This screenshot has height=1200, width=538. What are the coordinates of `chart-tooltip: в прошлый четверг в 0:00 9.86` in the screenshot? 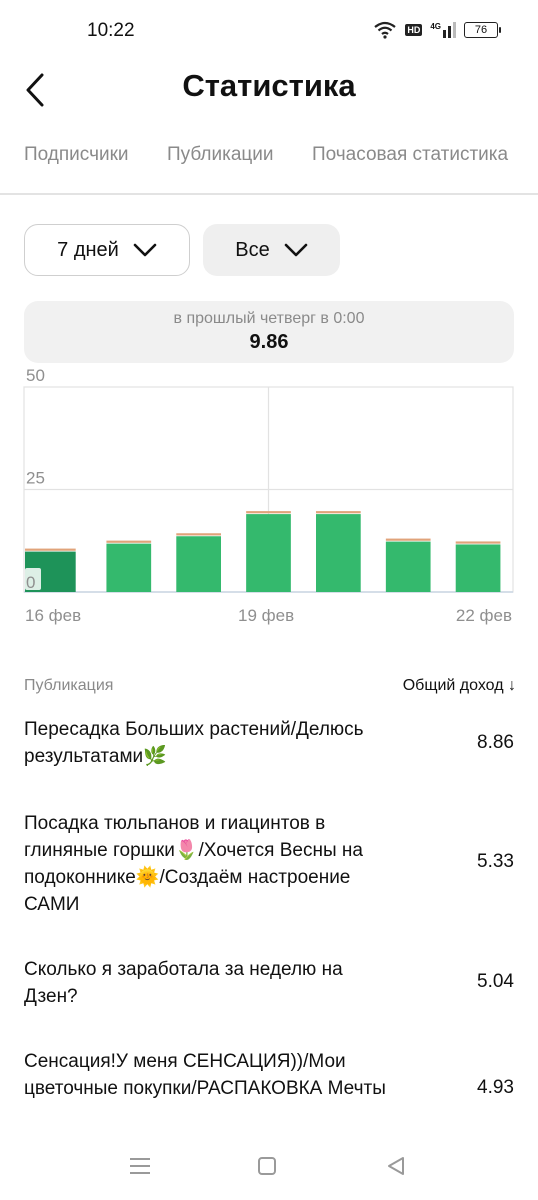 It's located at (269, 332).